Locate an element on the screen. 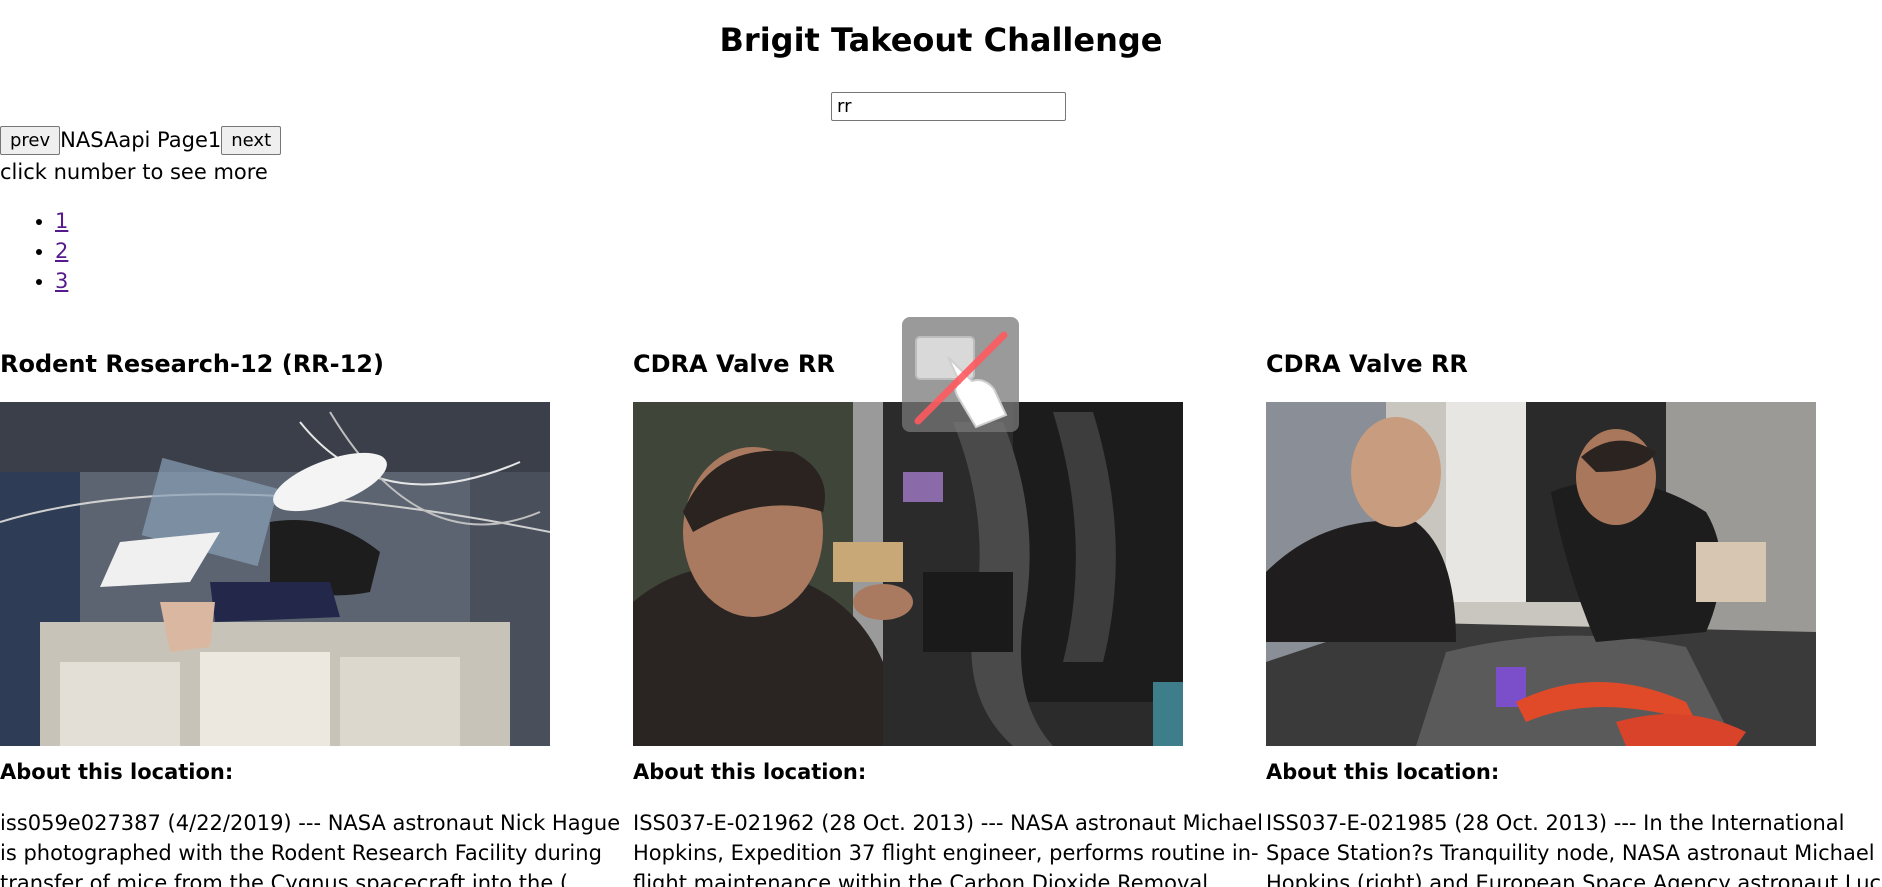 Image resolution: width=1882 pixels, height=887 pixels. prev-button: prev is located at coordinates (30, 140).